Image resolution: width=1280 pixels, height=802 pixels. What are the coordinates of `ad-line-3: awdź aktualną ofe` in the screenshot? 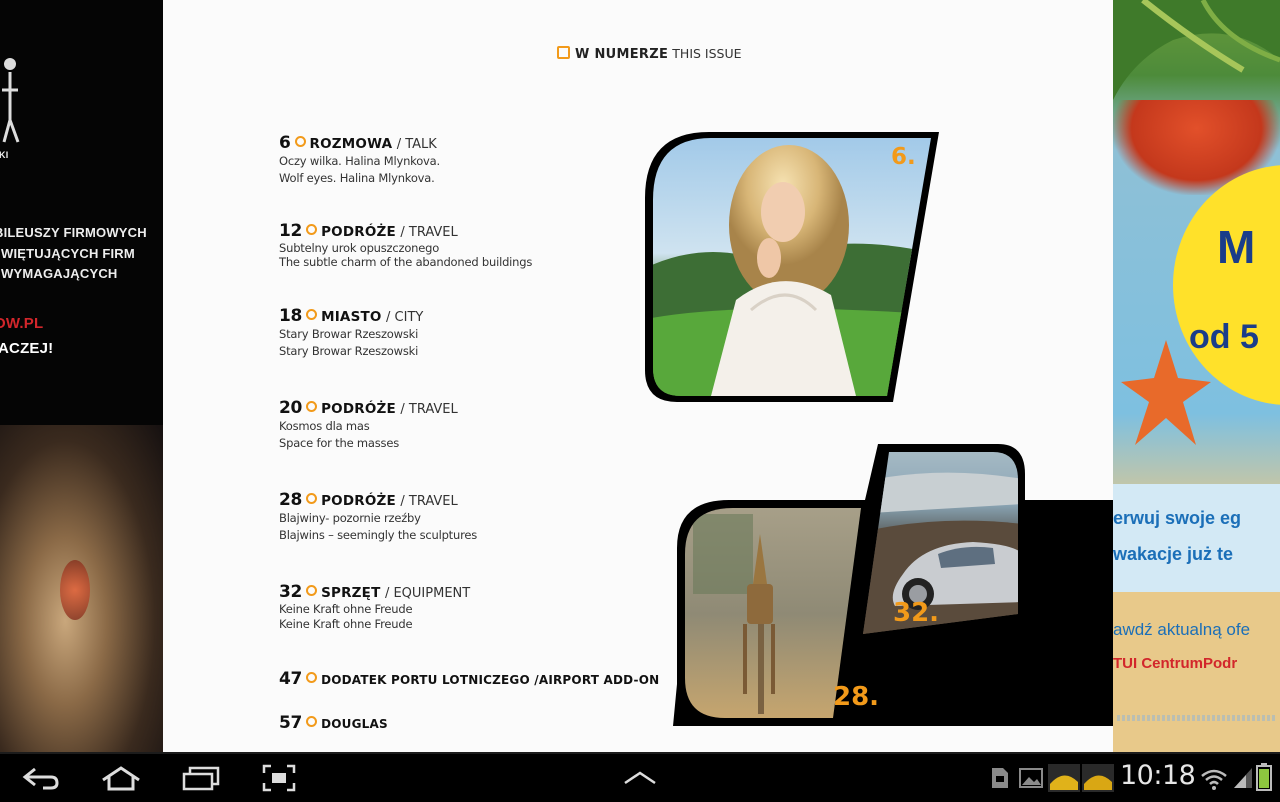 It's located at (1182, 629).